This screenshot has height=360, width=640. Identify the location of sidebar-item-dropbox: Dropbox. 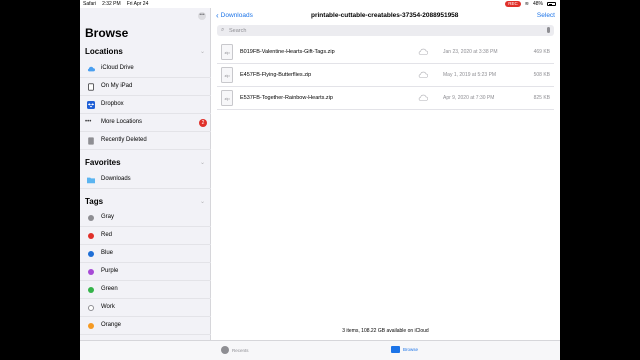
(145, 105).